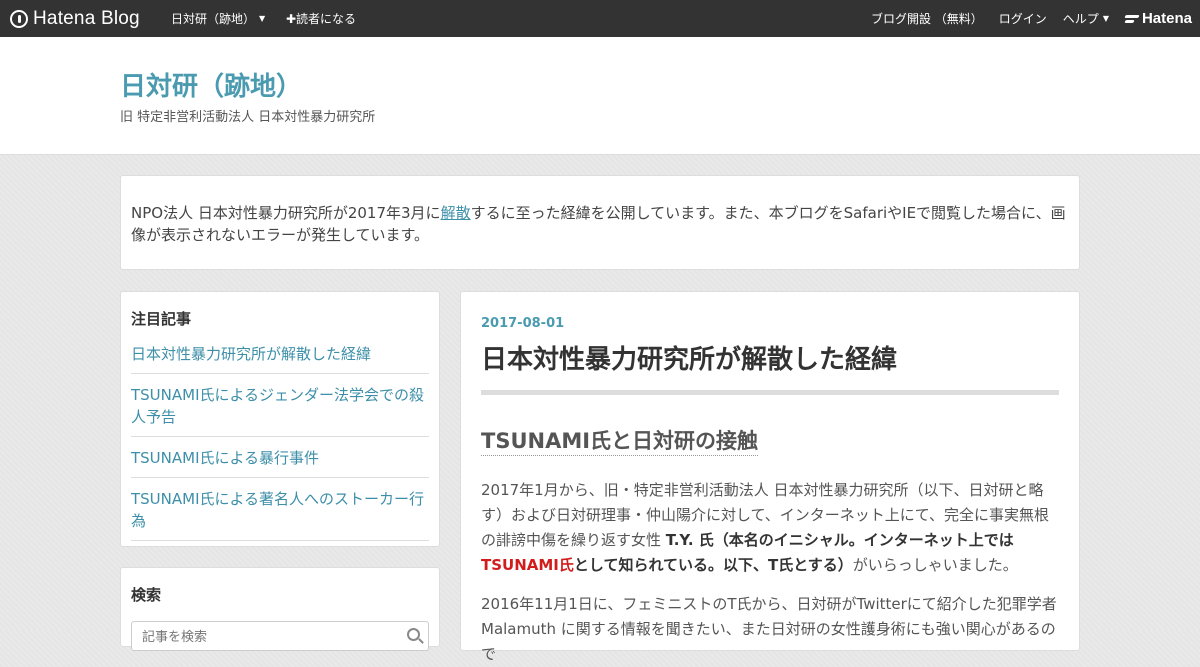  What do you see at coordinates (839, 540) in the screenshot?
I see `bold-text: T.Y. 氏（本名のイニシャル。インターネット上では` at bounding box center [839, 540].